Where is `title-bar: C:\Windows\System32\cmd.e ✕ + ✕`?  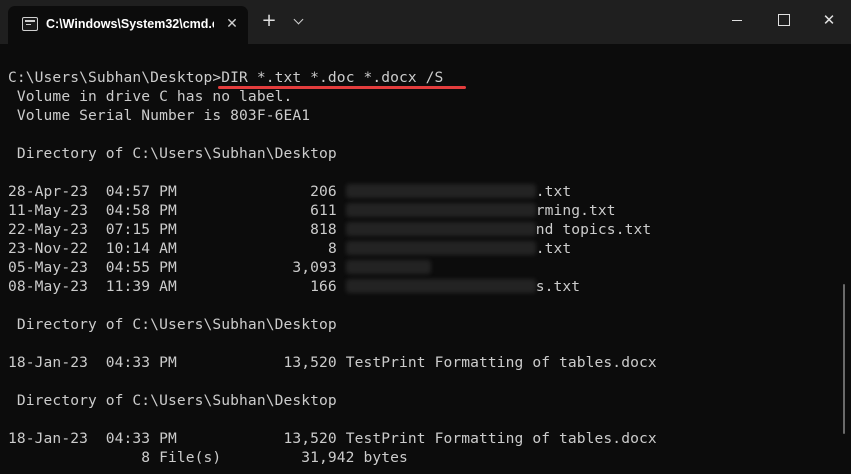 title-bar: C:\Windows\System32\cmd.e ✕ + ✕ is located at coordinates (425, 22).